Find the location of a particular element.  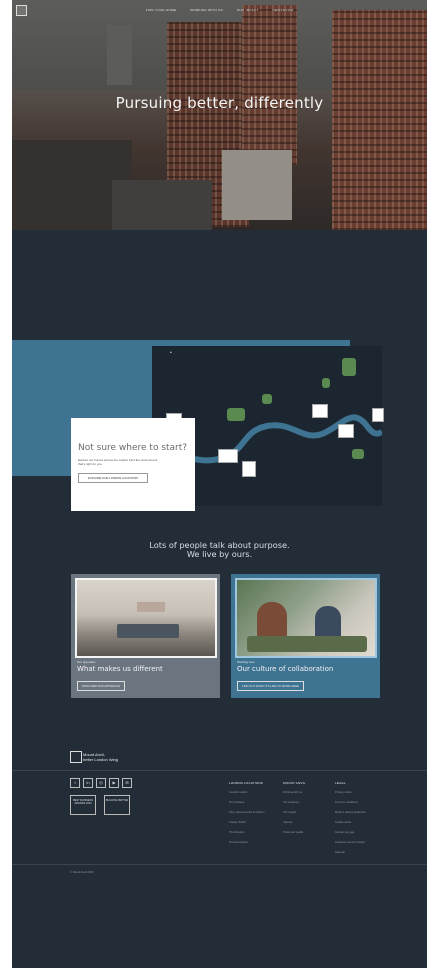

nav-item-find-your-home: FIND YOUR HOME is located at coordinates (161, 10).